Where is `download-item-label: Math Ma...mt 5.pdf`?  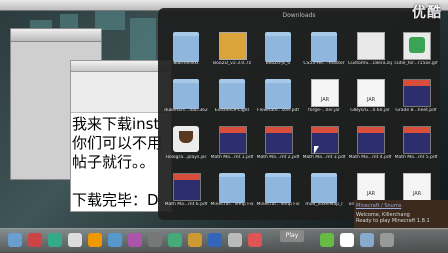 download-item-label: Math Ma...mt 5.pdf is located at coordinates (416, 157).